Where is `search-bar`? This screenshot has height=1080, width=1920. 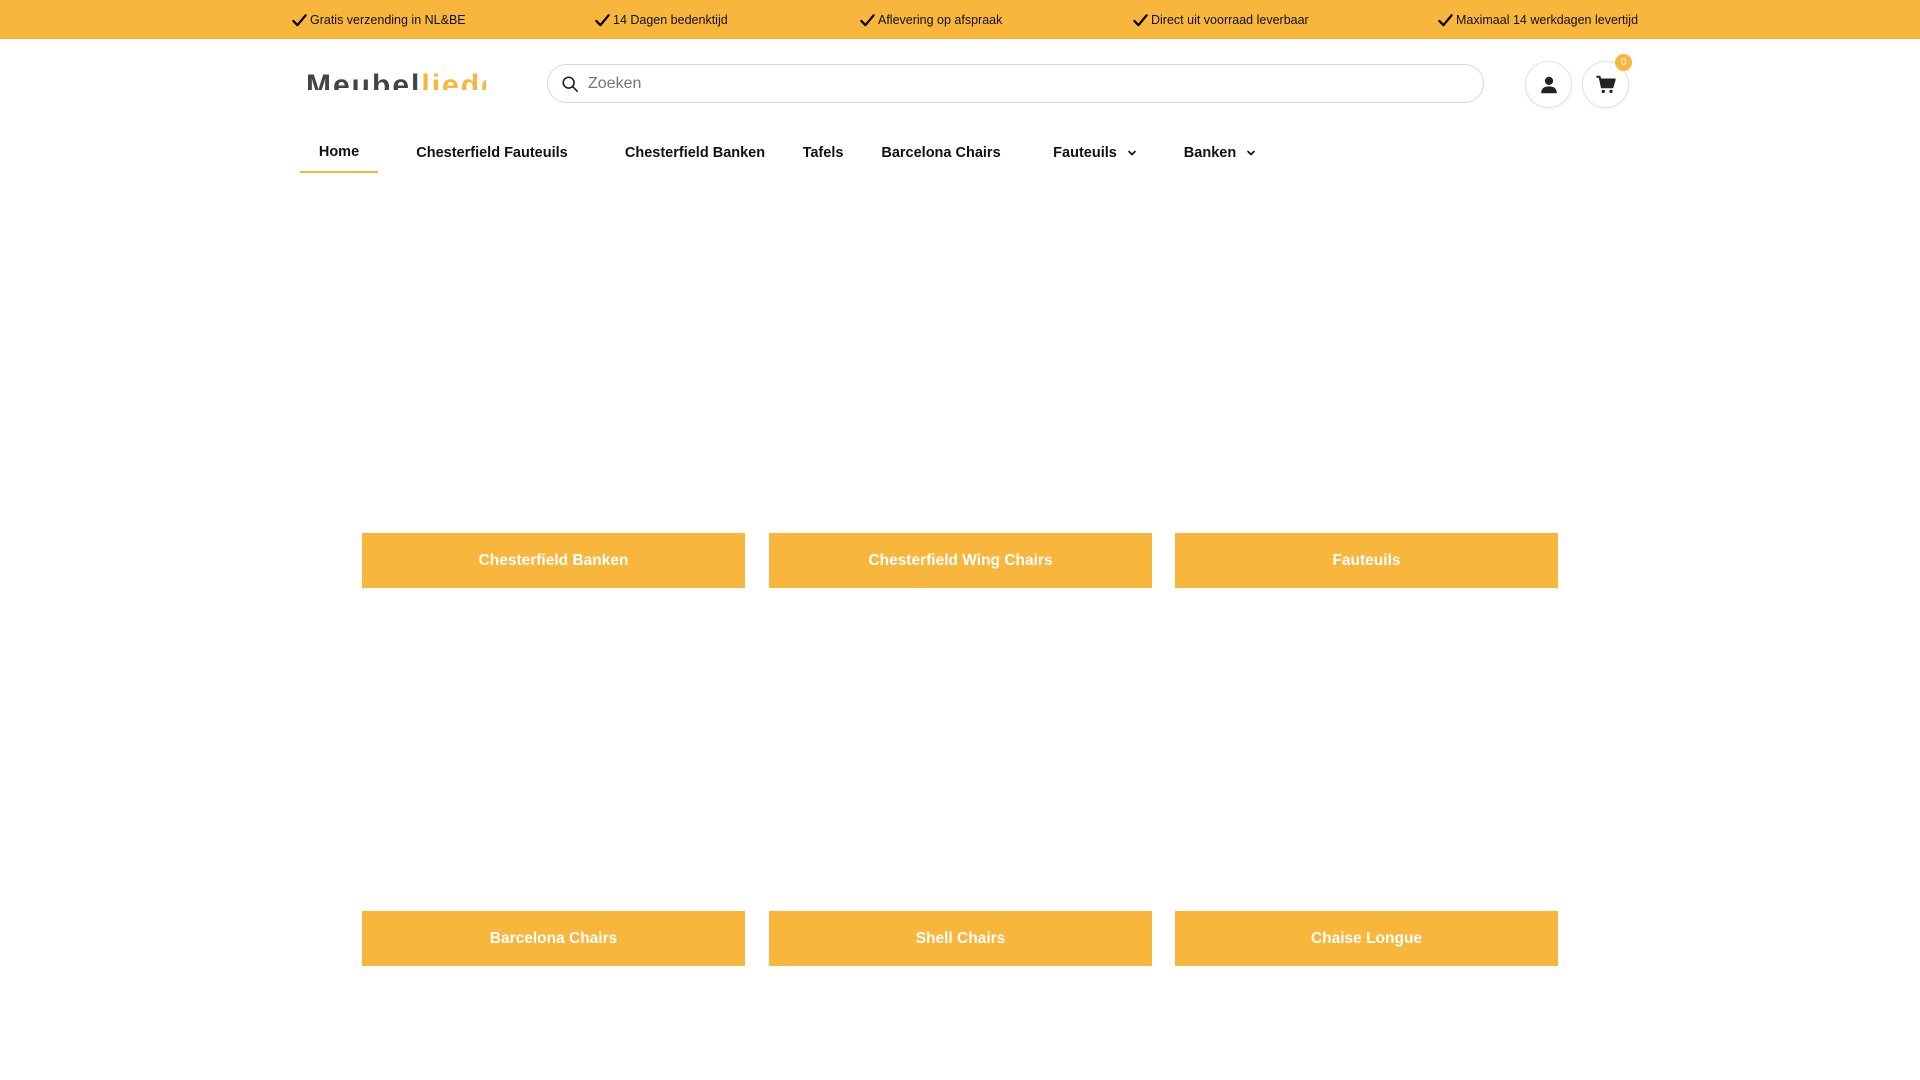 search-bar is located at coordinates (1015, 83).